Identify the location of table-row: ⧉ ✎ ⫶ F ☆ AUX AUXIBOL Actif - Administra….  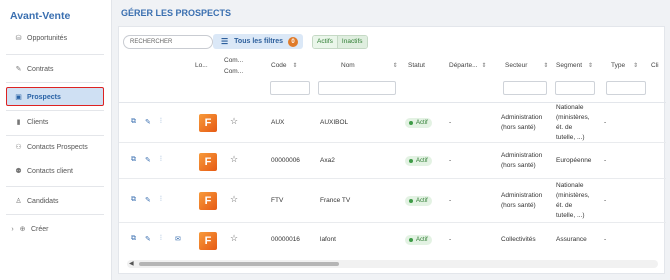
(392, 123).